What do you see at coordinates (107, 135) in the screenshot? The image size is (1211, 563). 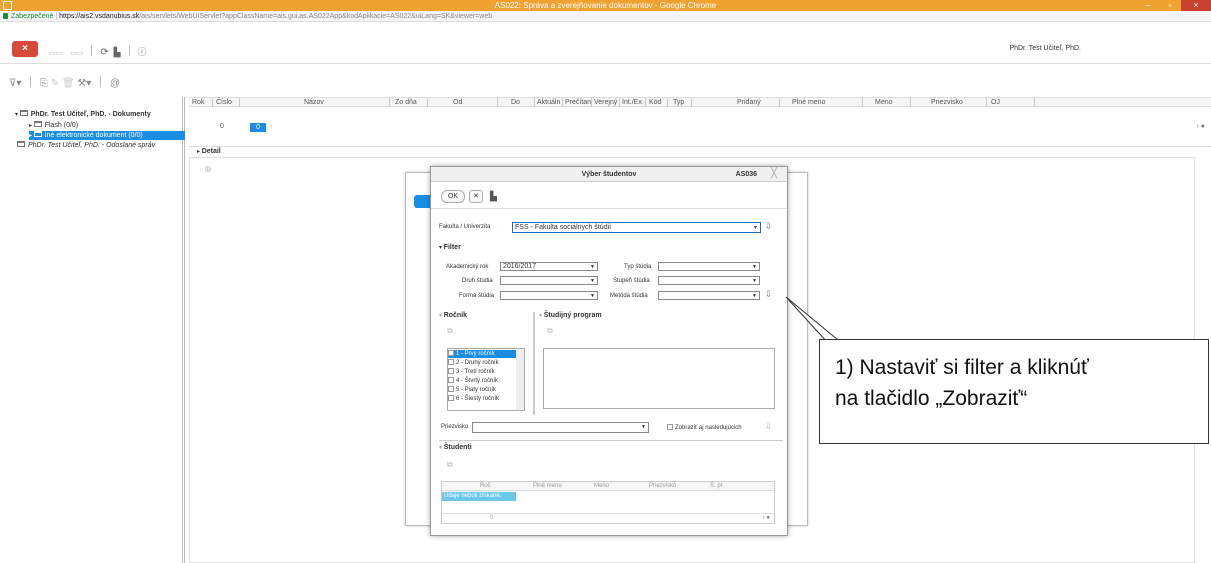 I see `tree-item-other-docs: ▸ Iné elektronické dokument (0/0)` at bounding box center [107, 135].